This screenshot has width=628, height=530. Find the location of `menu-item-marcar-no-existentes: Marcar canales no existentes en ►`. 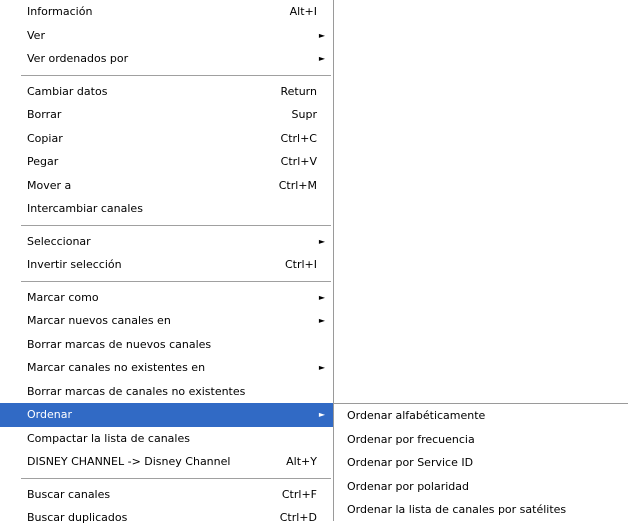

menu-item-marcar-no-existentes: Marcar canales no existentes en ► is located at coordinates (166, 368).